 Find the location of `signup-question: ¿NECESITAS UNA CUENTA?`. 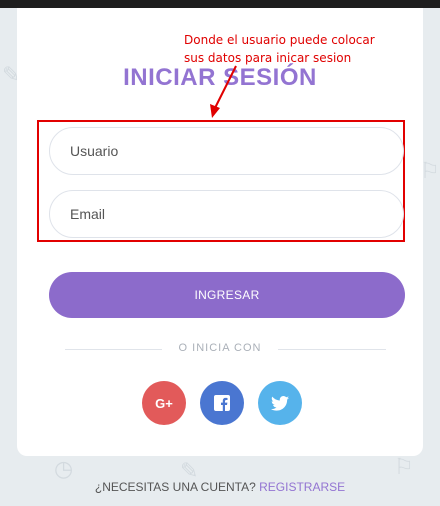

signup-question: ¿NECESITAS UNA CUENTA? is located at coordinates (175, 487).